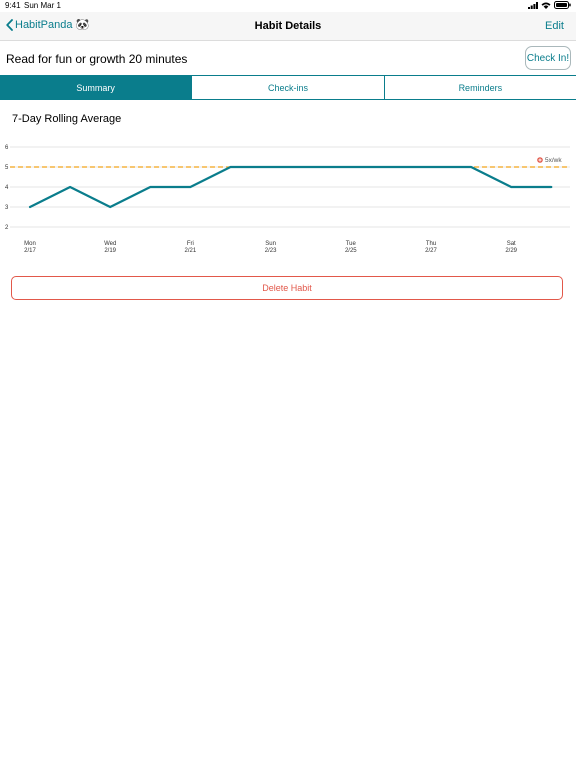 The image size is (576, 768). I want to click on y-tick-label: 3, so click(7, 208).